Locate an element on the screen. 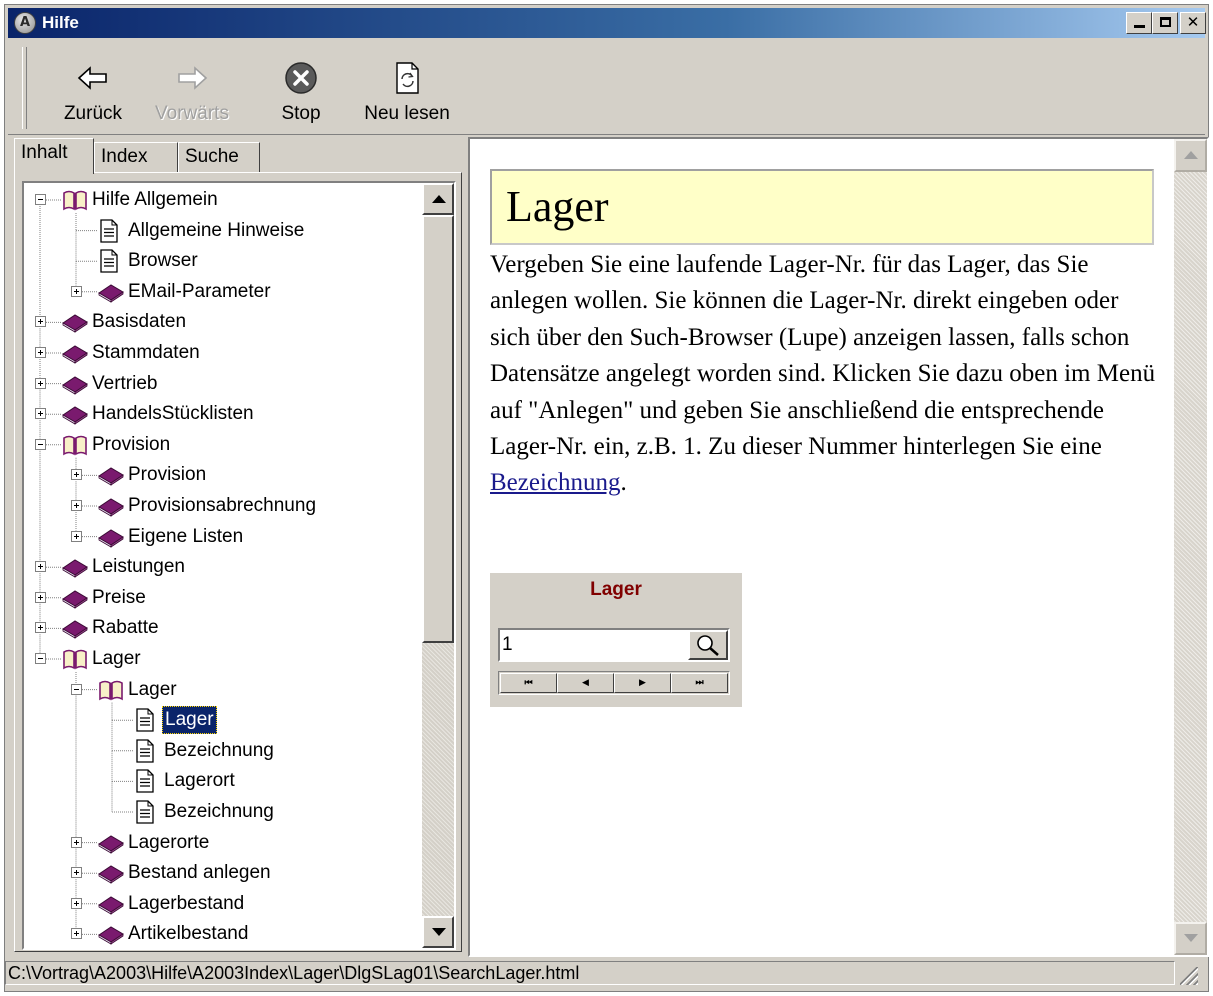  tree-scroll-up-button is located at coordinates (438, 199).